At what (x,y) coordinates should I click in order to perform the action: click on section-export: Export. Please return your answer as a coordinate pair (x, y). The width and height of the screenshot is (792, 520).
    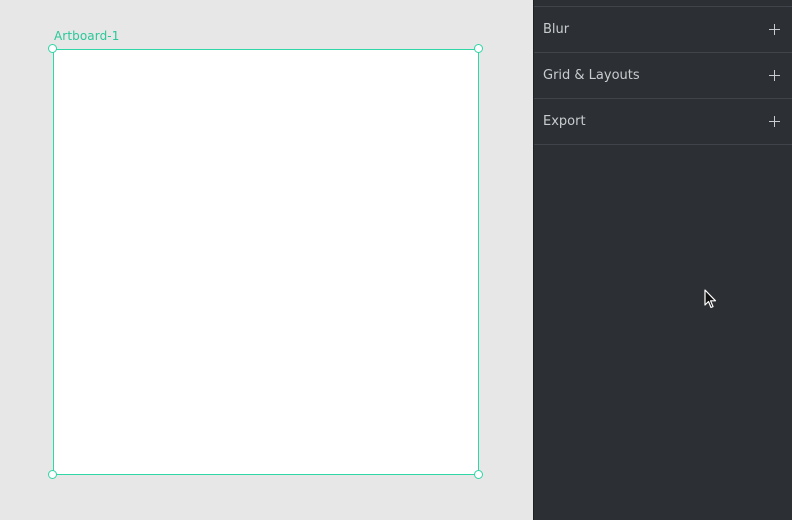
    Looking at the image, I should click on (663, 122).